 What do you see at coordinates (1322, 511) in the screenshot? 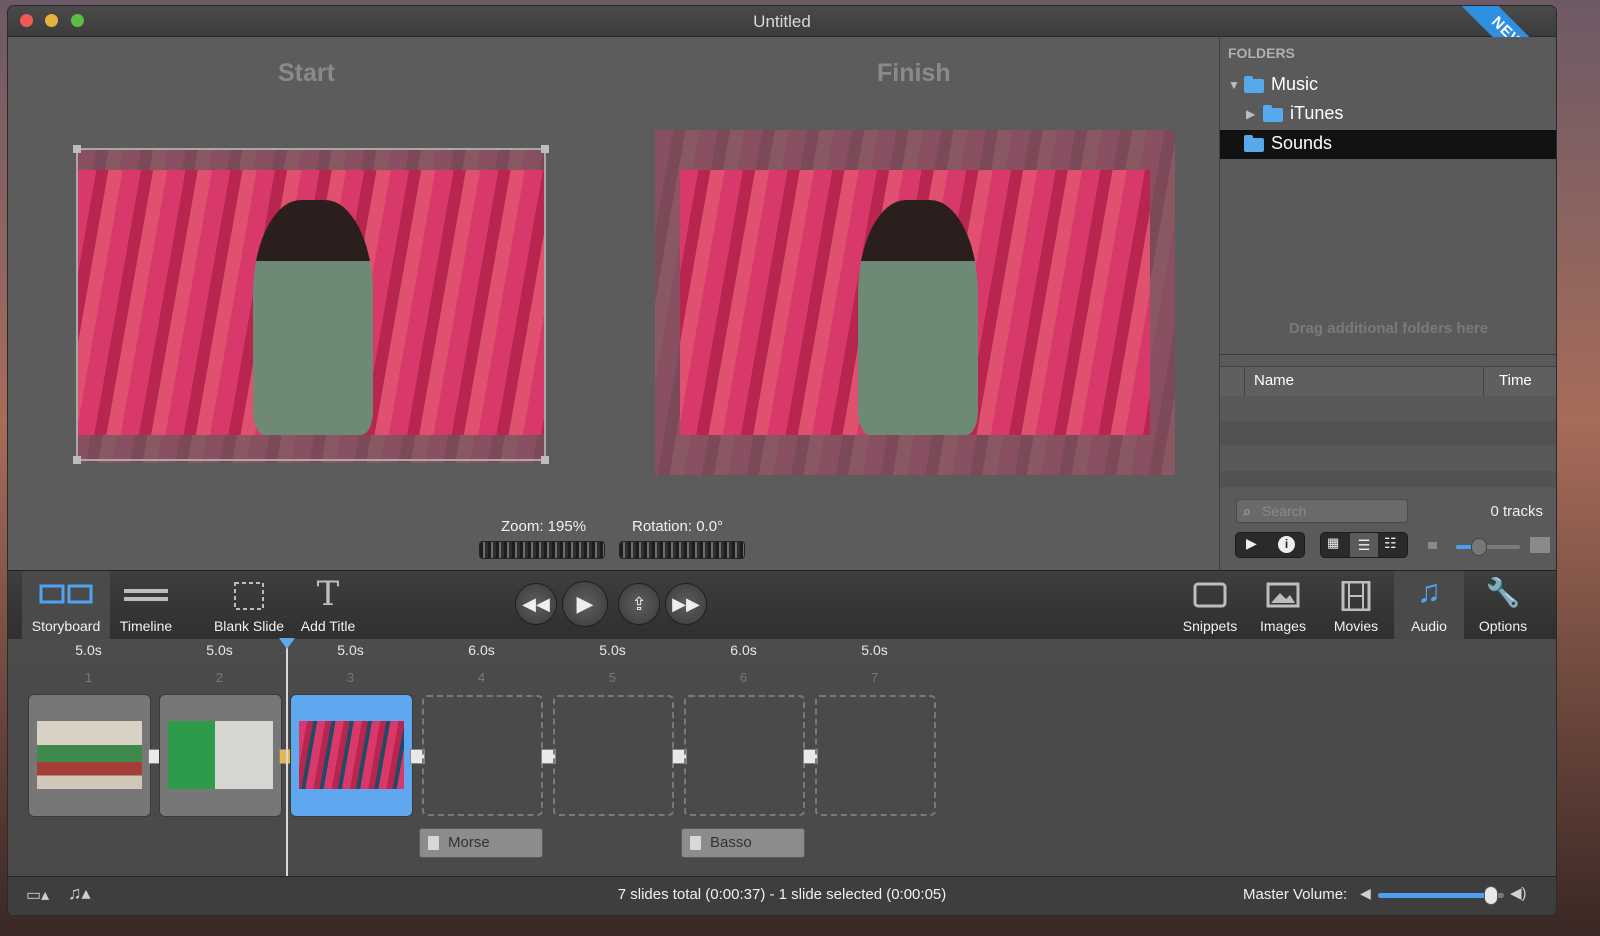
I see `search-field: ⌕ Search` at bounding box center [1322, 511].